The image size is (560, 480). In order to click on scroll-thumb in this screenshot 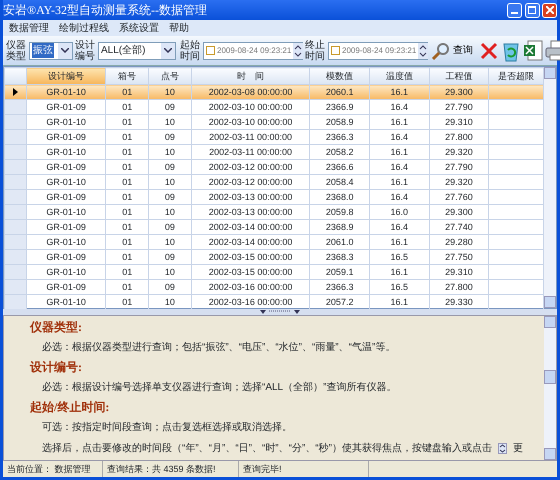, I will do `click(550, 377)`.